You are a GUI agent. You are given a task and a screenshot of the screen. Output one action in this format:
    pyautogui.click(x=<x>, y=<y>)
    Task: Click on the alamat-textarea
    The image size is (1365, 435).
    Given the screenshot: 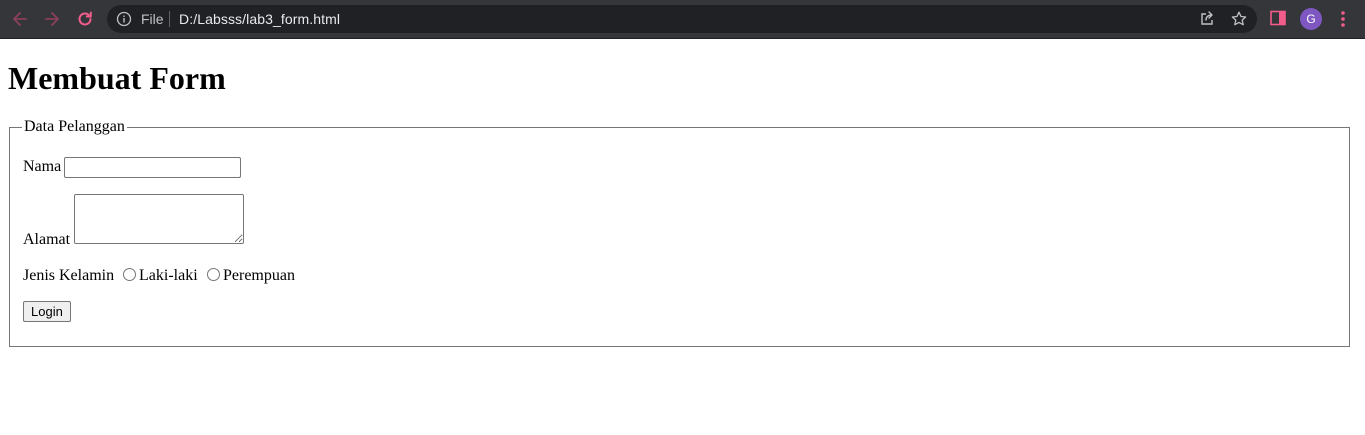 What is the action you would take?
    pyautogui.click(x=159, y=219)
    